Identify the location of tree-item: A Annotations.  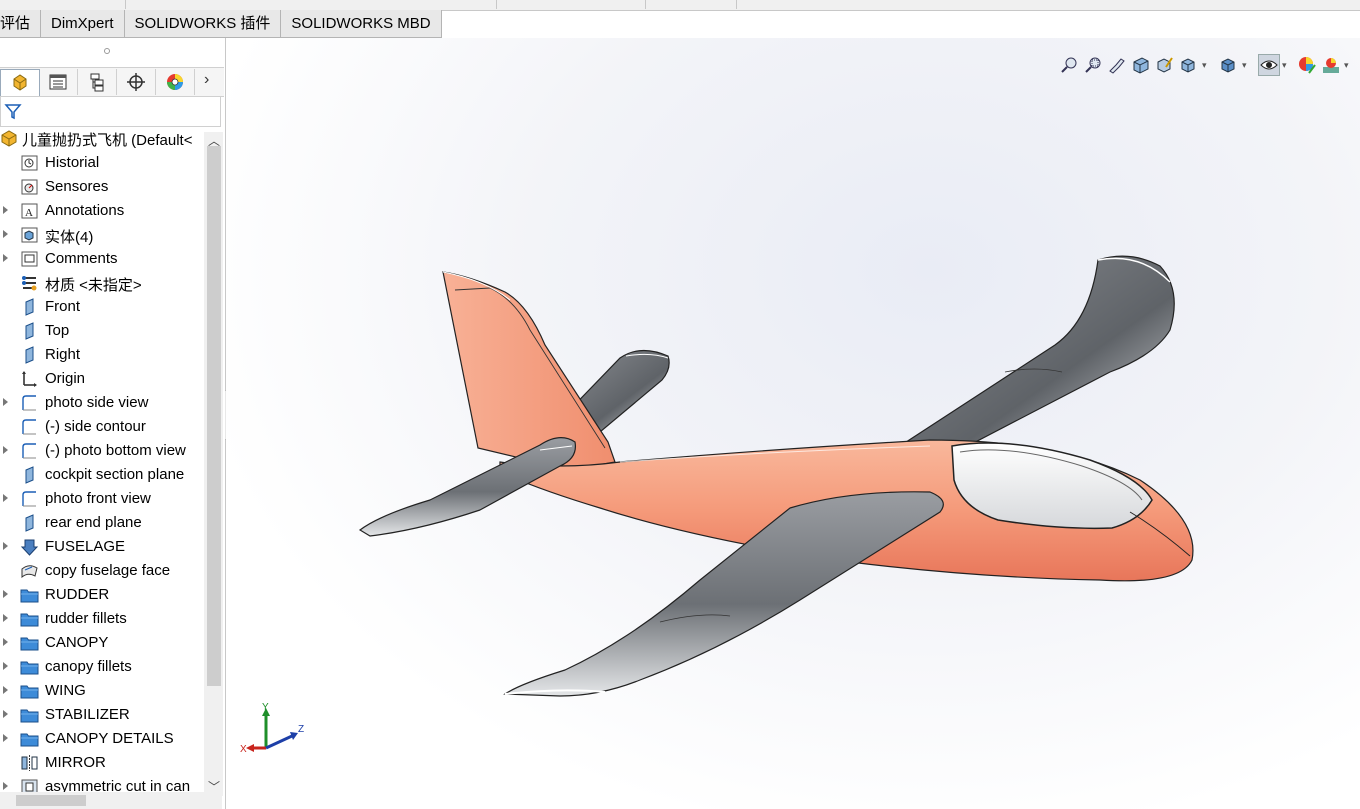
(102, 211).